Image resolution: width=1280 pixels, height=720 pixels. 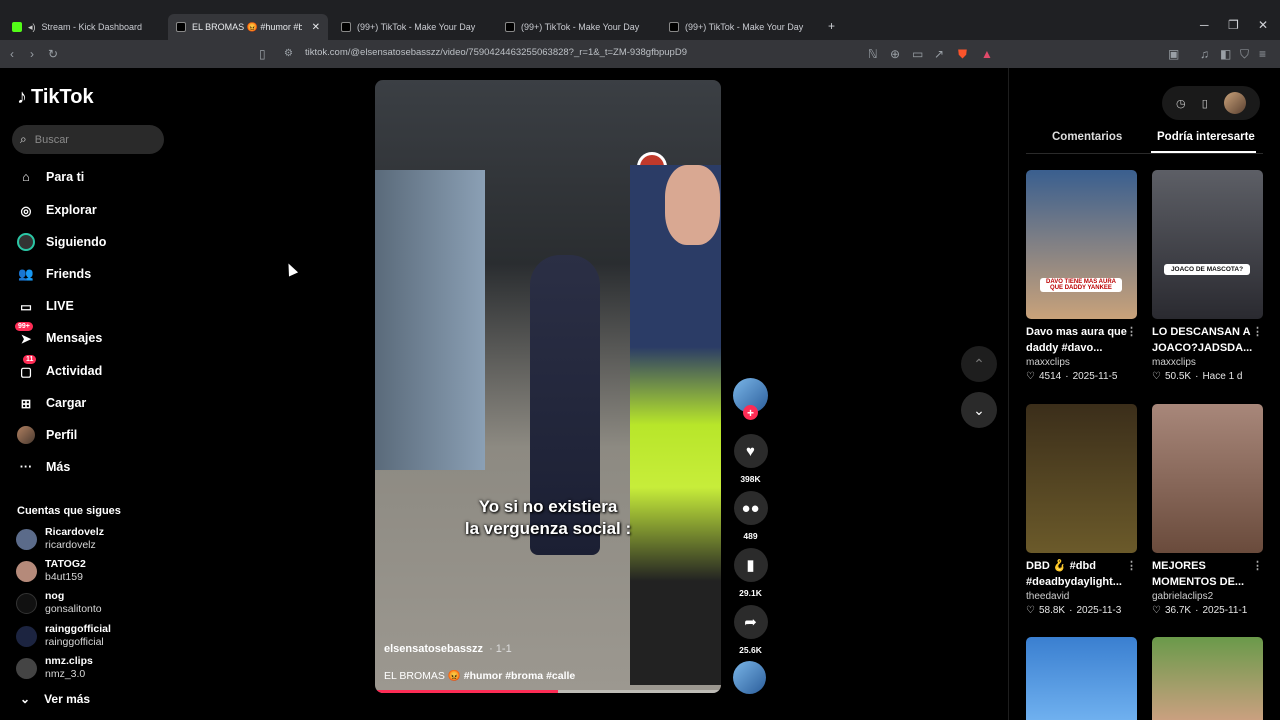 What do you see at coordinates (750, 622) in the screenshot?
I see `share-arrow-icon: ➦` at bounding box center [750, 622].